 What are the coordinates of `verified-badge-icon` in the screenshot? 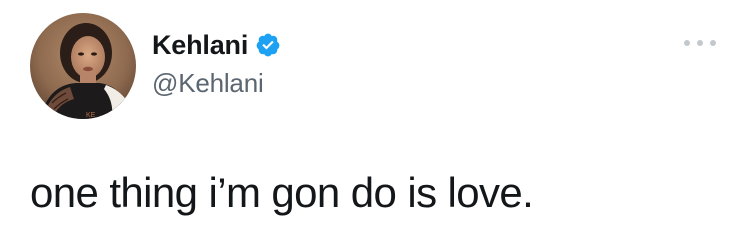 It's located at (268, 45).